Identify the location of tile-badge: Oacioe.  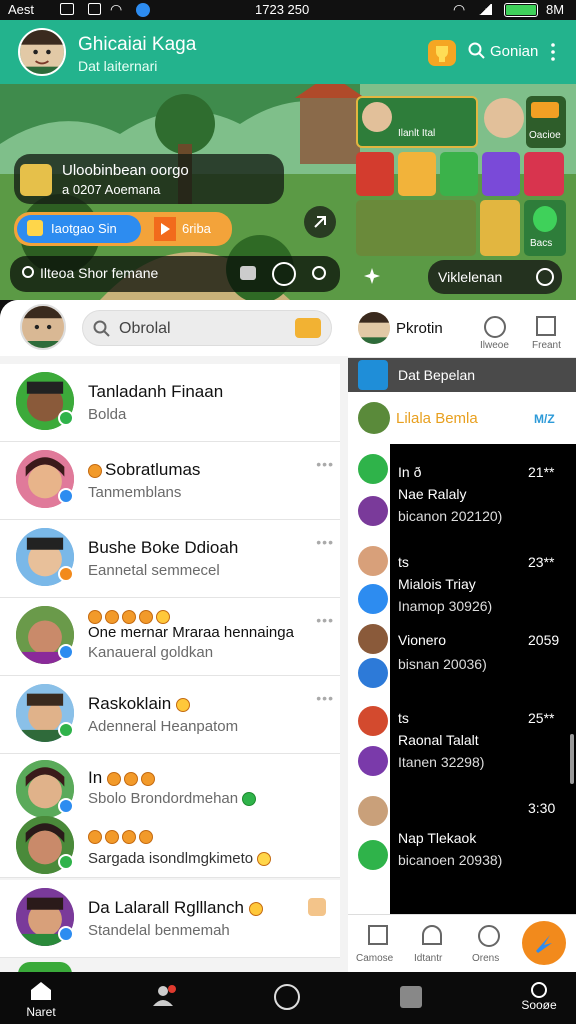
(546, 122).